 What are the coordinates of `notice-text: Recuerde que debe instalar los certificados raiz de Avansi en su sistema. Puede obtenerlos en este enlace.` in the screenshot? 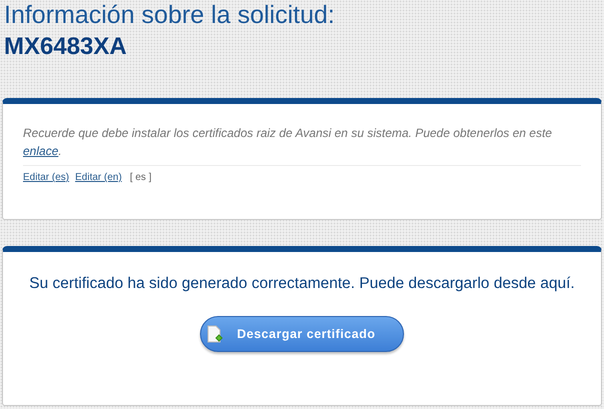 It's located at (288, 142).